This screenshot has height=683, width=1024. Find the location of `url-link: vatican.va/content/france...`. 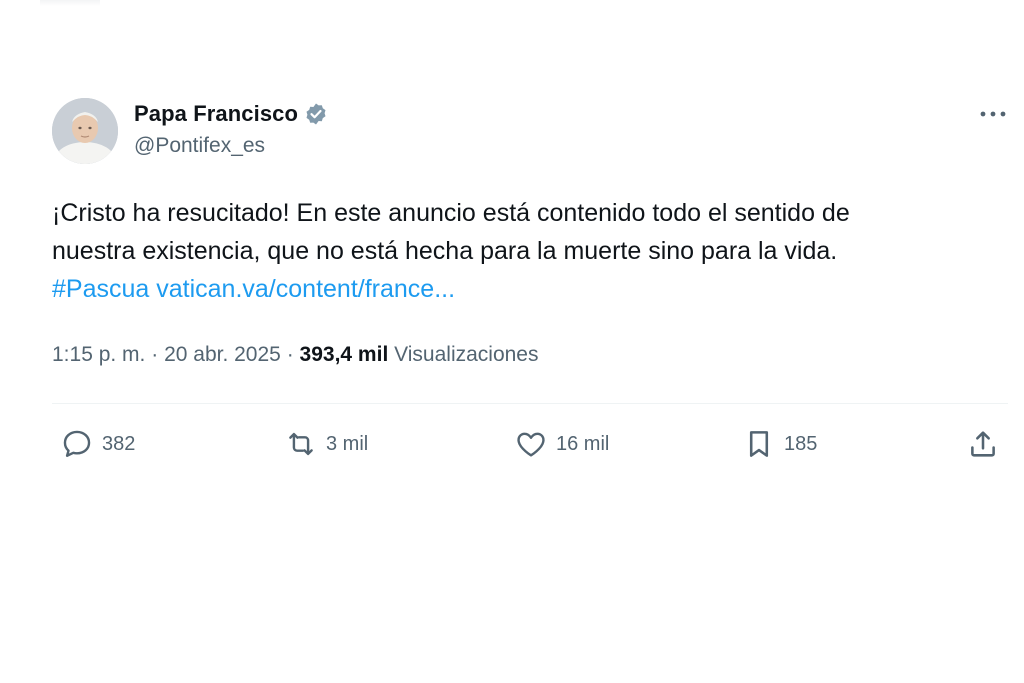

url-link: vatican.va/content/france... is located at coordinates (305, 289).